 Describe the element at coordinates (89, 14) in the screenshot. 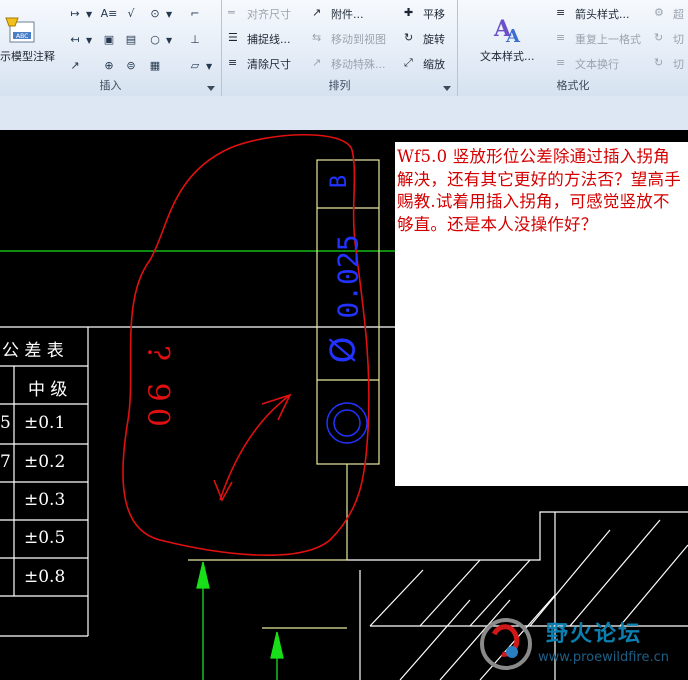

I see `dimension-dropdown-icon: ▼` at that location.